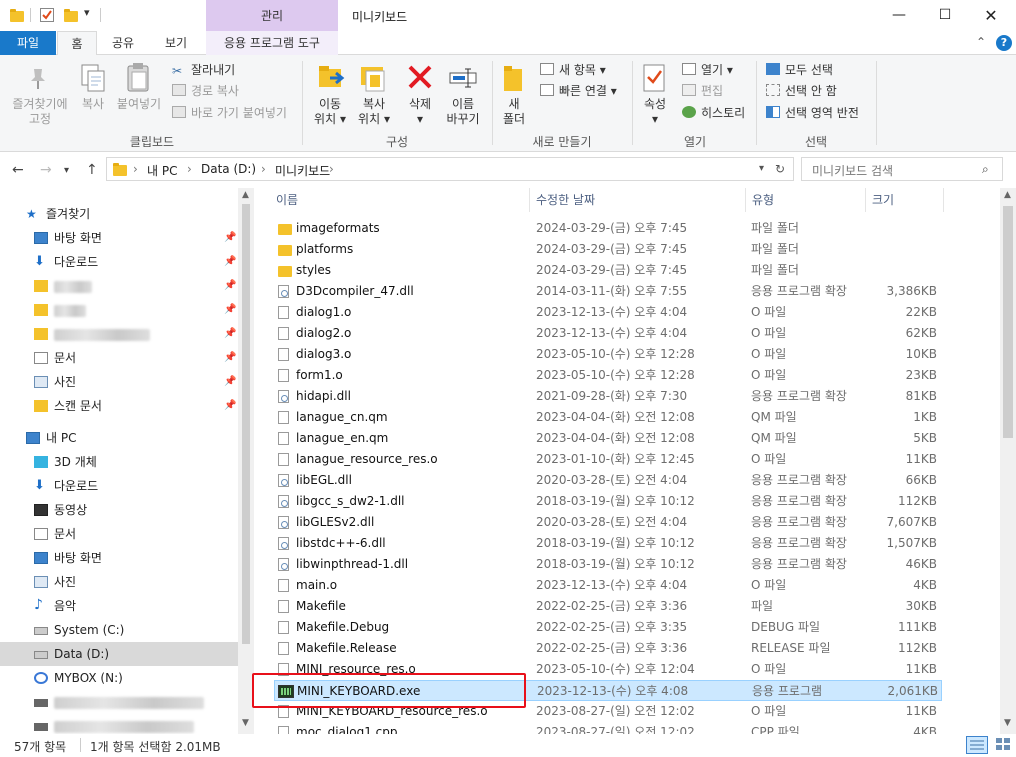 The height and width of the screenshot is (757, 1016). I want to click on table-row: platforms 2024-03-29-(금) 오후 7:45 파일 폴더, so click(608, 249).